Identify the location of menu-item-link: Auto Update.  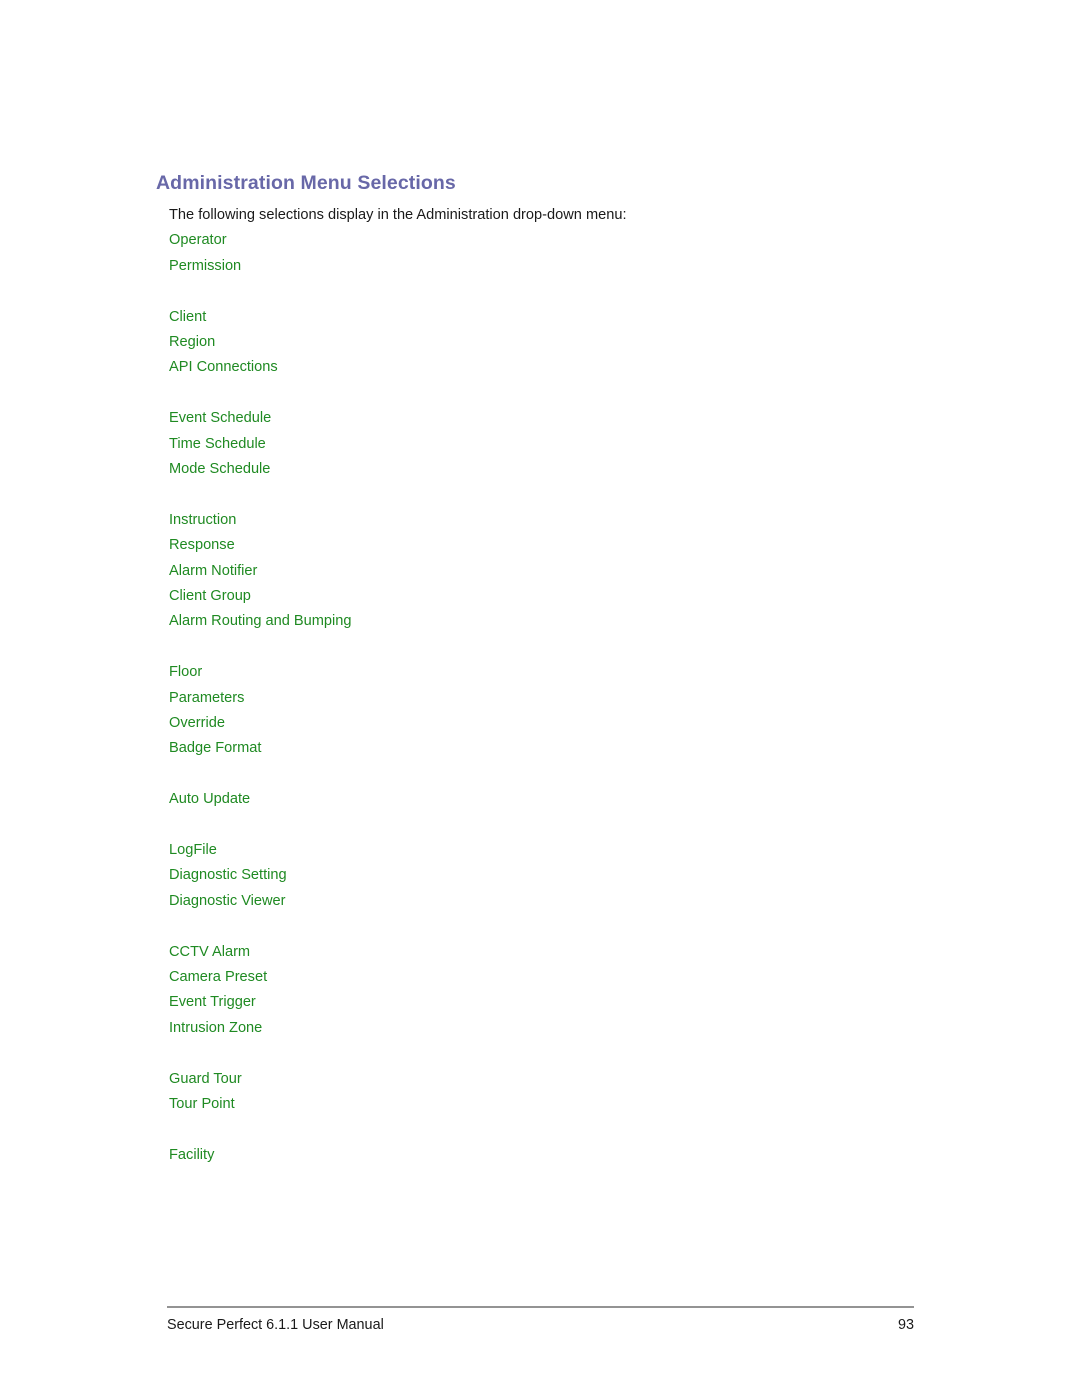
(549, 799).